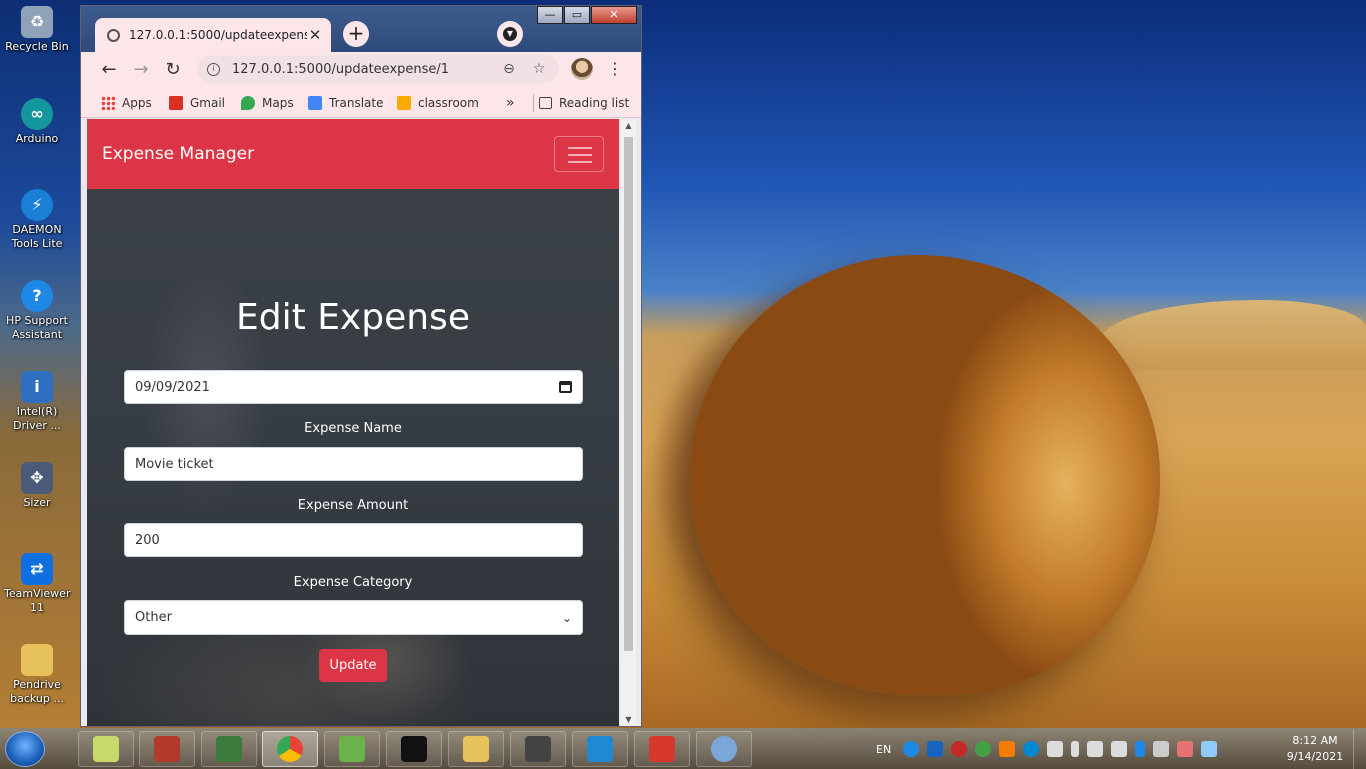 This screenshot has width=1366, height=769. What do you see at coordinates (172, 387) in the screenshot?
I see `date-value: 09/09/2021` at bounding box center [172, 387].